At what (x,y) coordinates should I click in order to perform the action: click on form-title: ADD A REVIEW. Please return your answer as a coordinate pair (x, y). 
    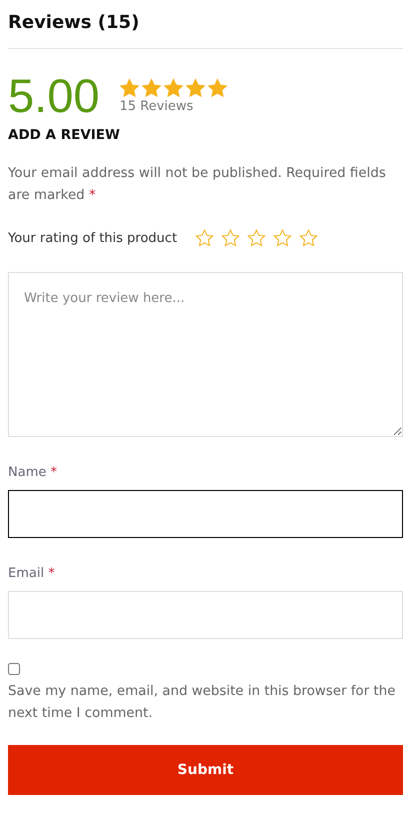
    Looking at the image, I should click on (64, 135).